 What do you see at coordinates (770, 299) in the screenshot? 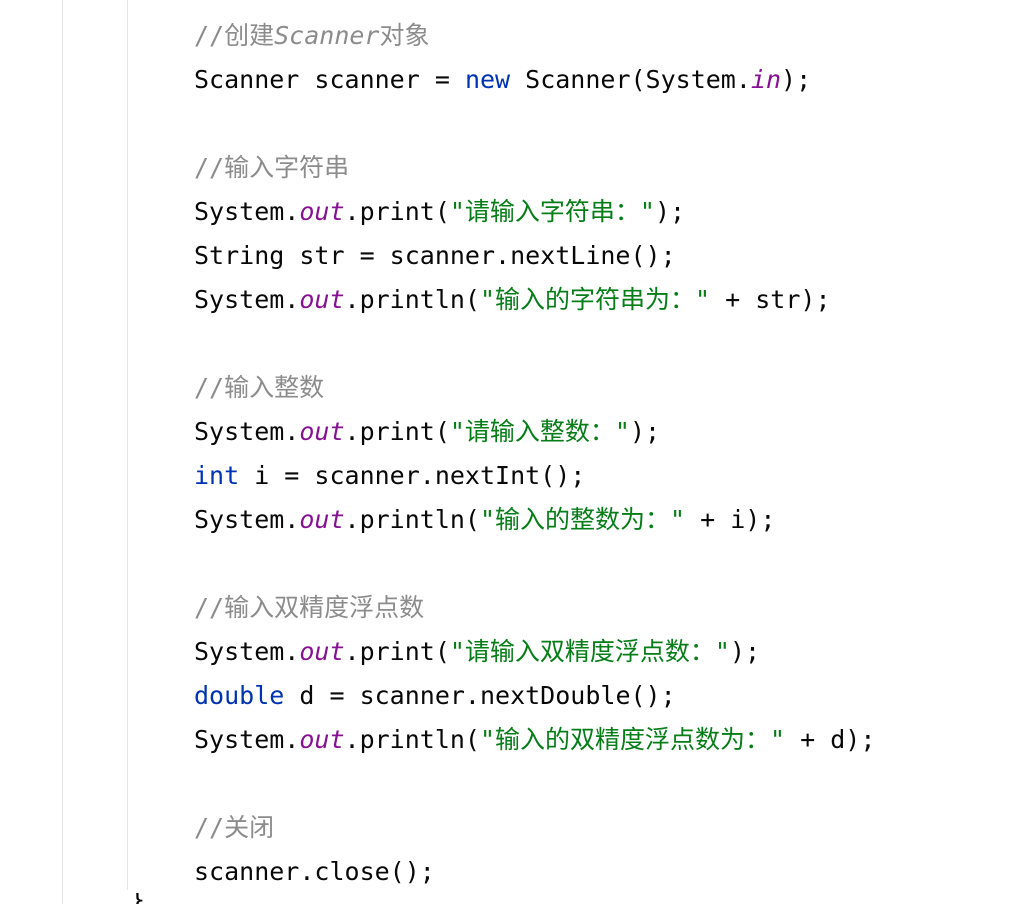
I see `code-token: + str);` at bounding box center [770, 299].